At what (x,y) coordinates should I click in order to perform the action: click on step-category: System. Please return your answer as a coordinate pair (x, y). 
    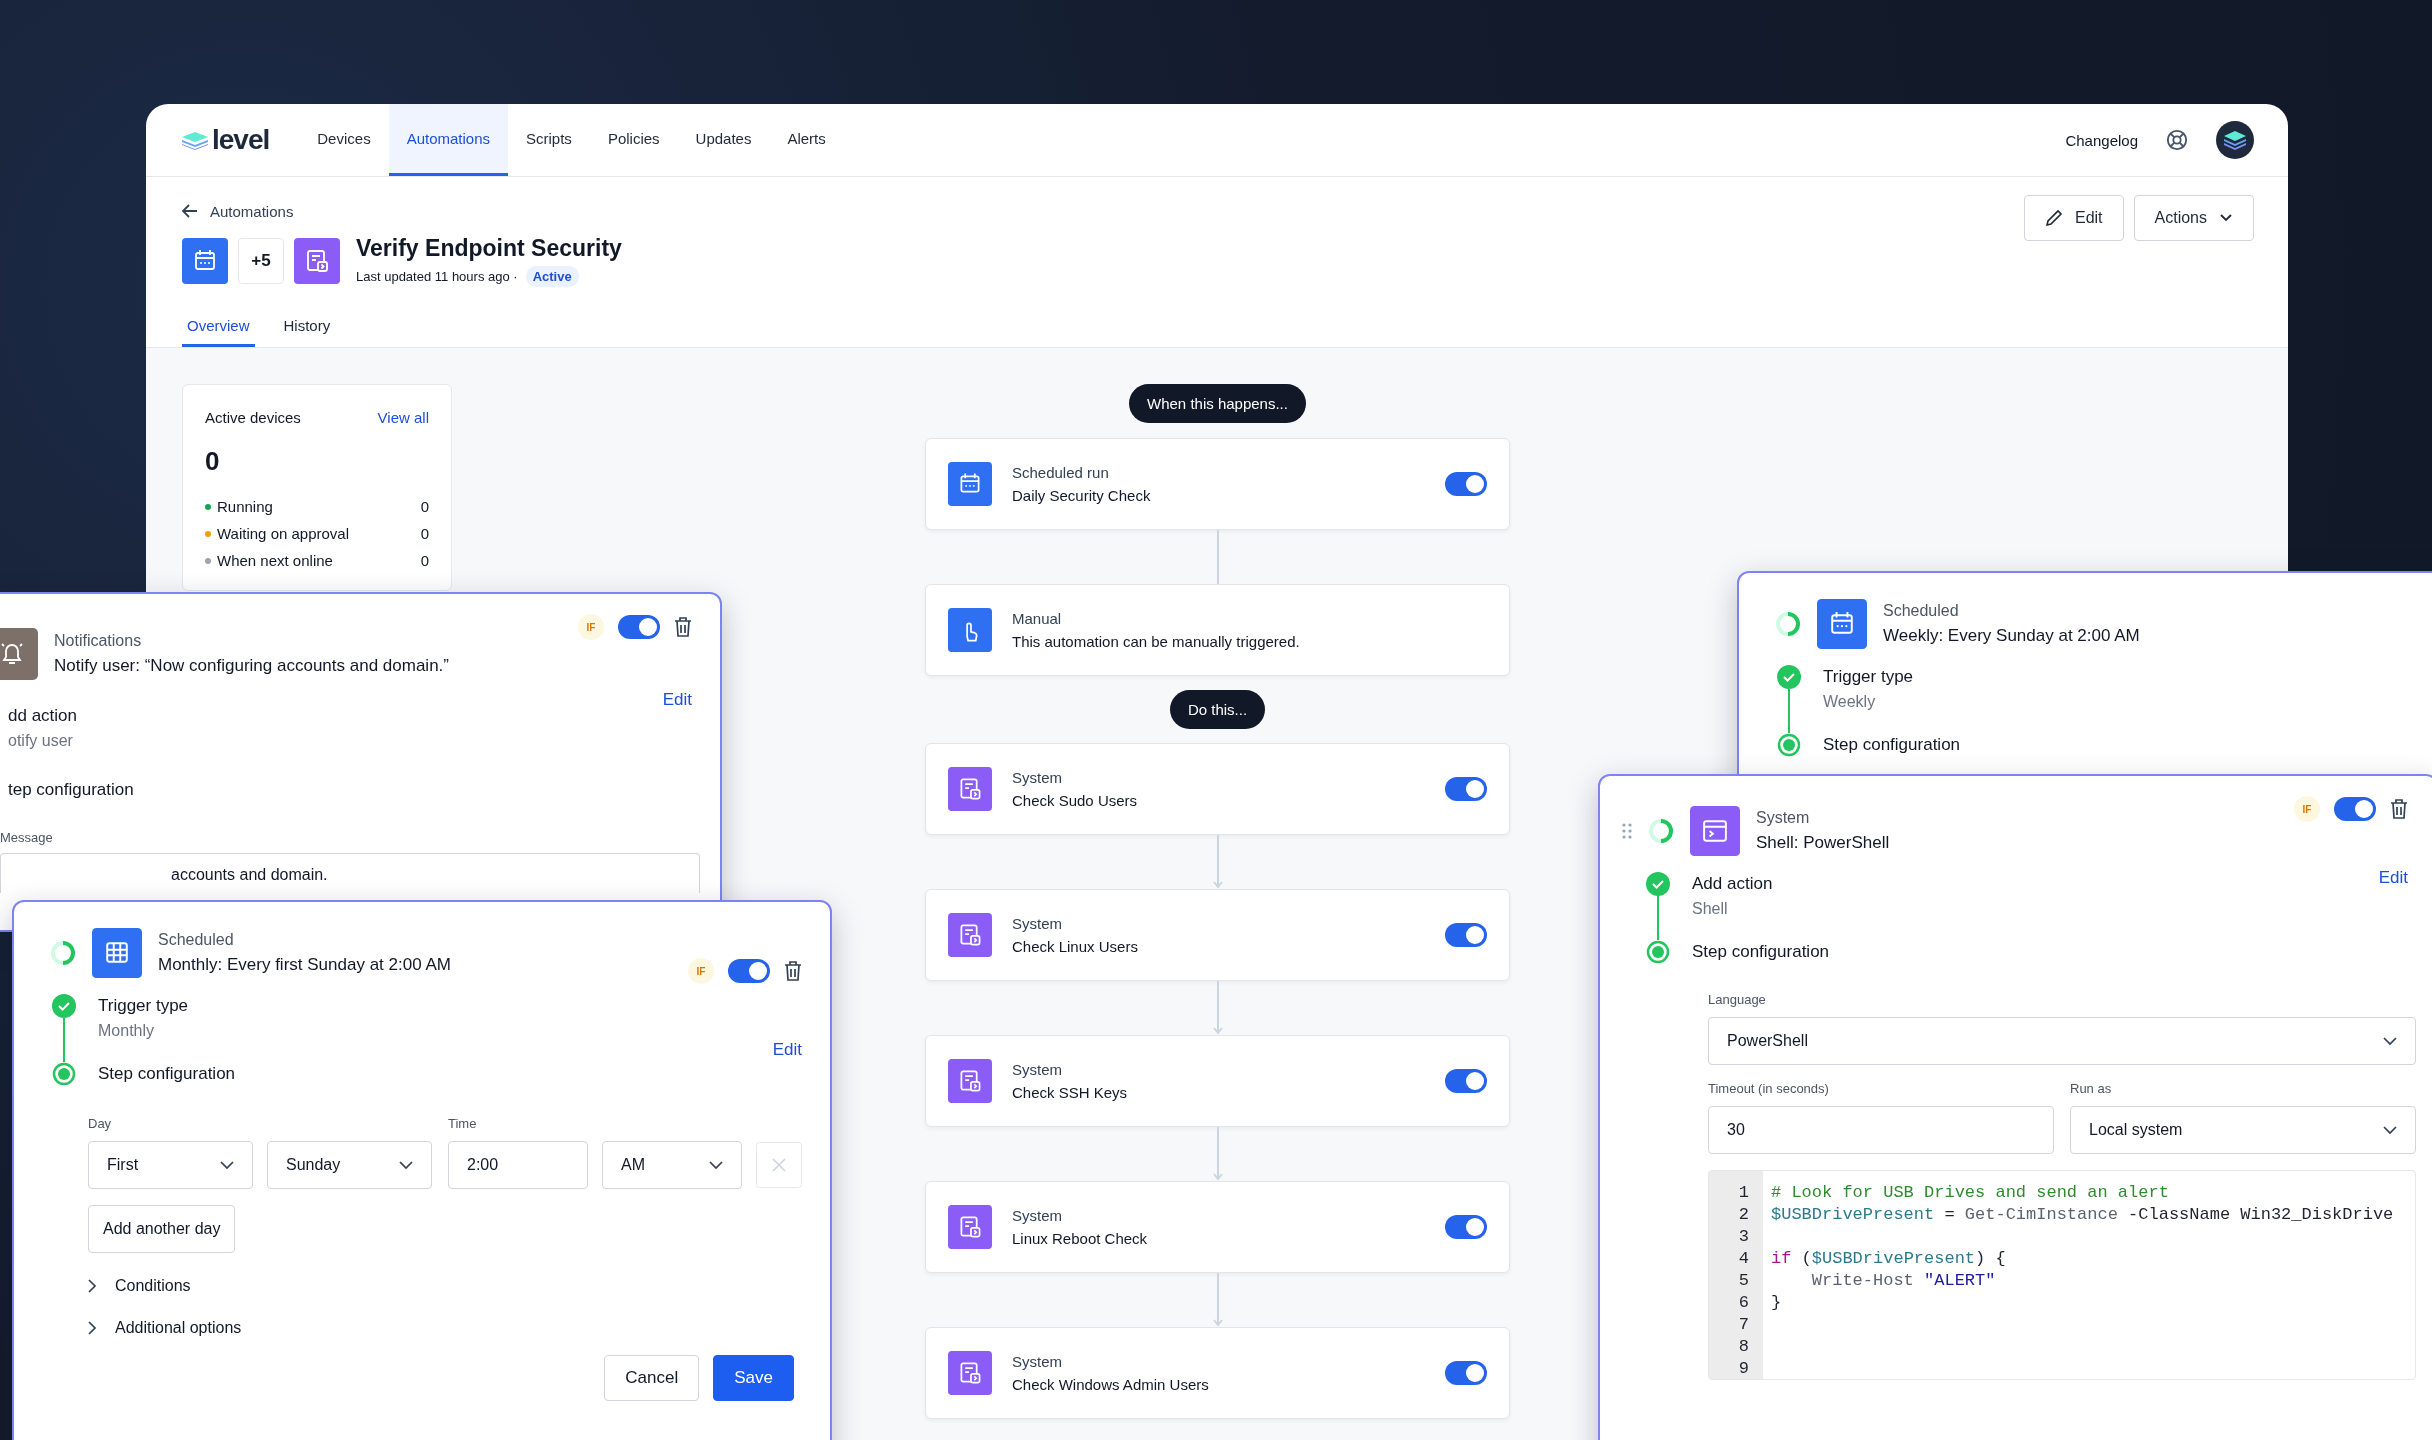
    Looking at the image, I should click on (1783, 818).